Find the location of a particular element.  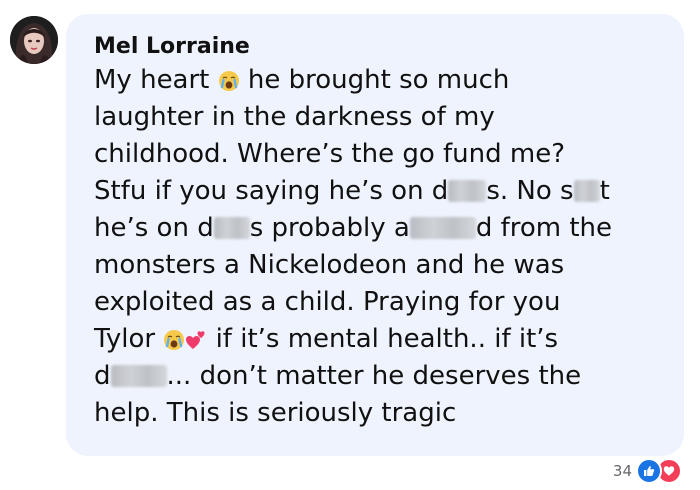

comment-author: Mel Lorraine is located at coordinates (382, 47).